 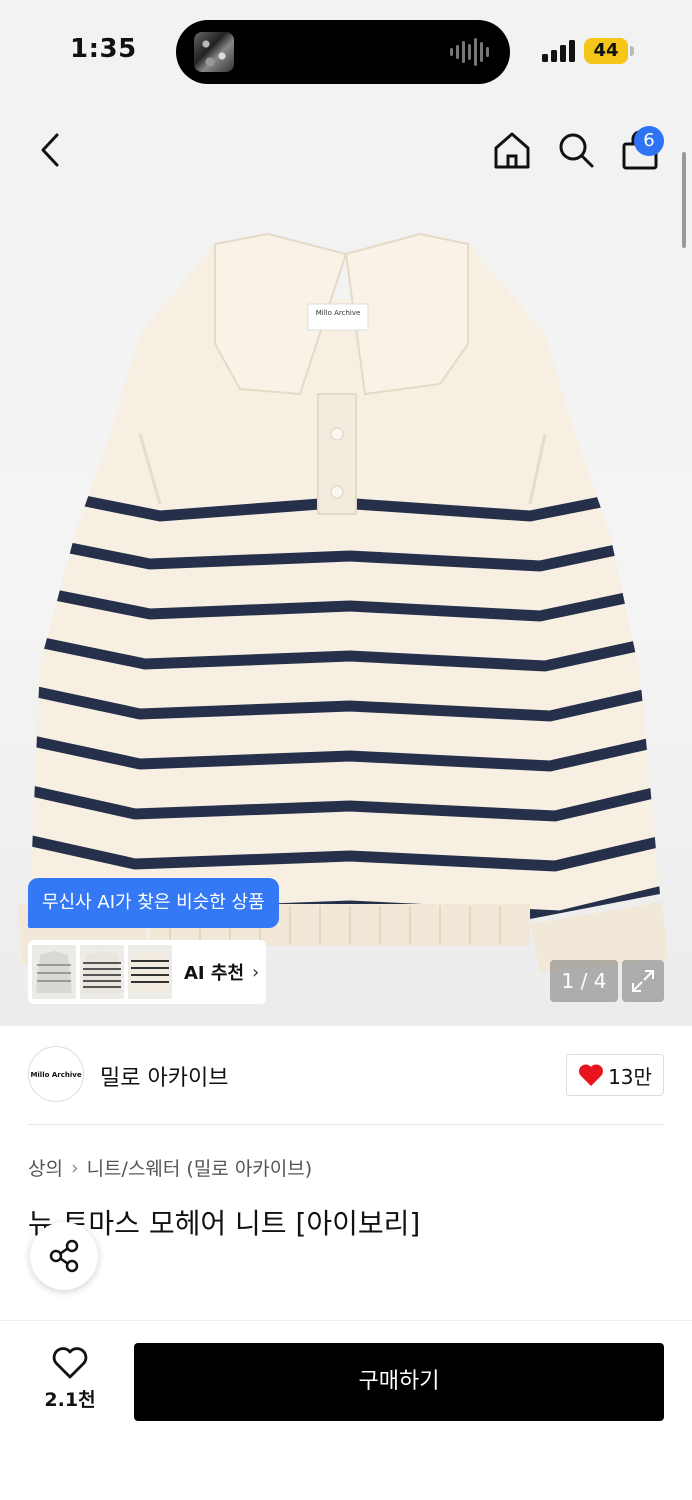 I want to click on ai-recommend-label: AI 추천, so click(x=214, y=973).